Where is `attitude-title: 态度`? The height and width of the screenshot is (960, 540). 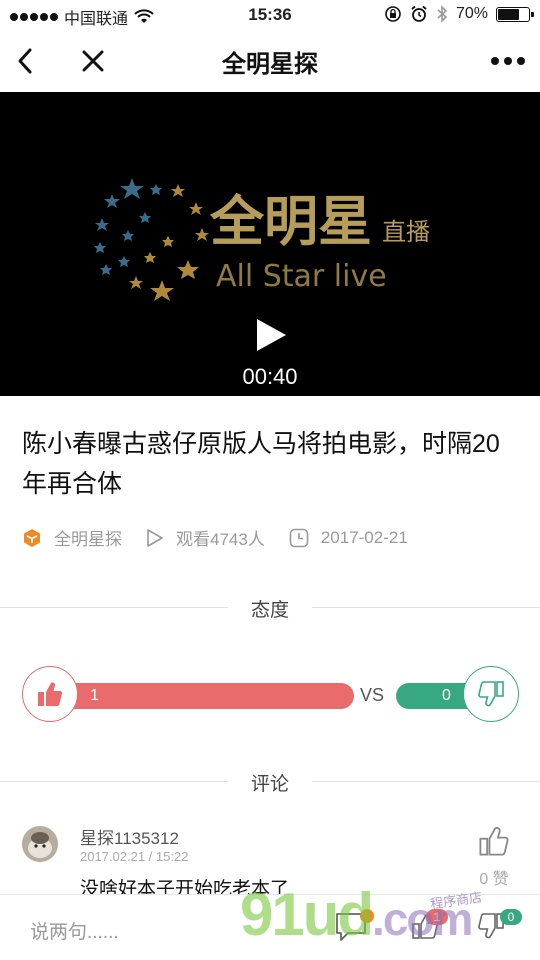 attitude-title: 态度 is located at coordinates (269, 610).